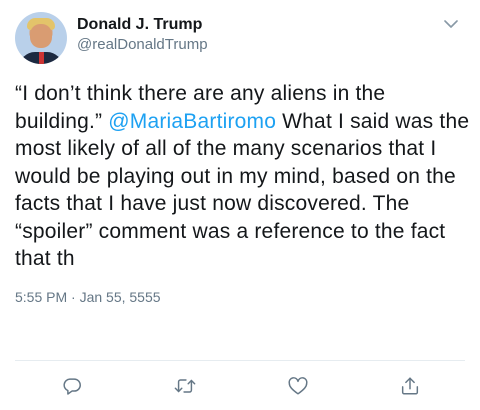 Image resolution: width=480 pixels, height=410 pixels. I want to click on heart-icon, so click(298, 386).